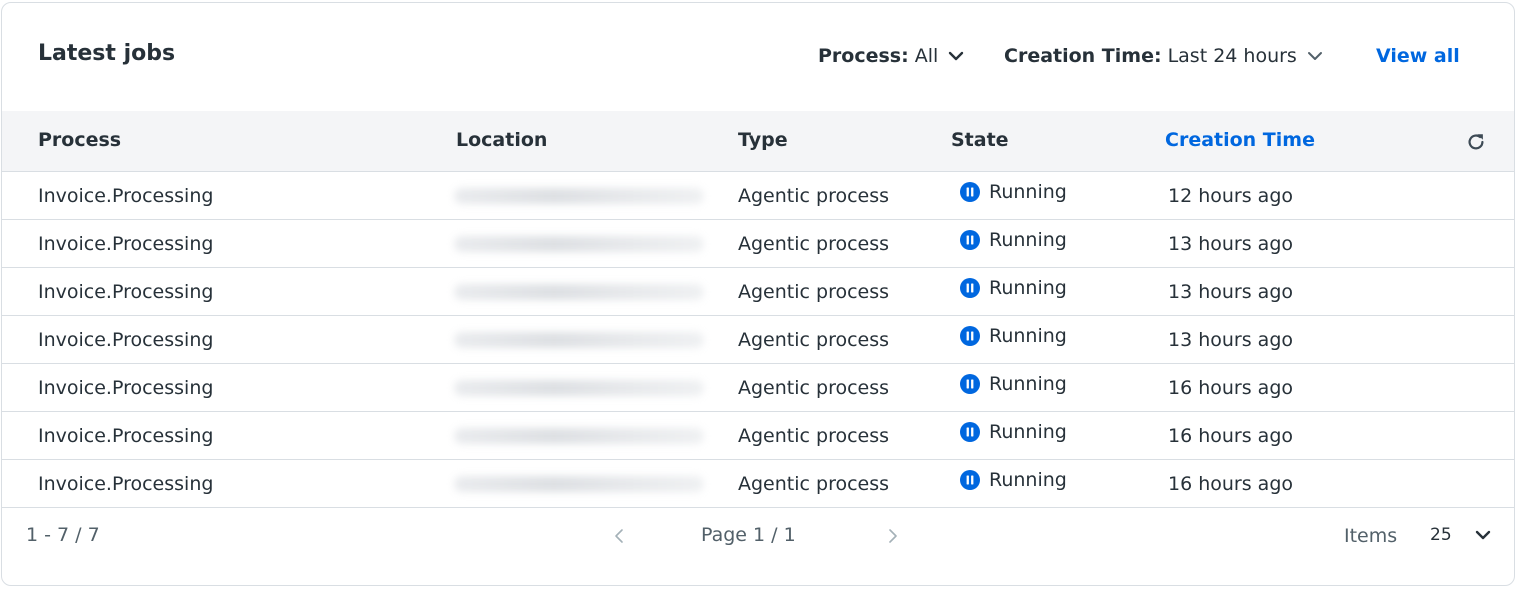 This screenshot has height=589, width=1517. I want to click on column-header-location: Location, so click(501, 140).